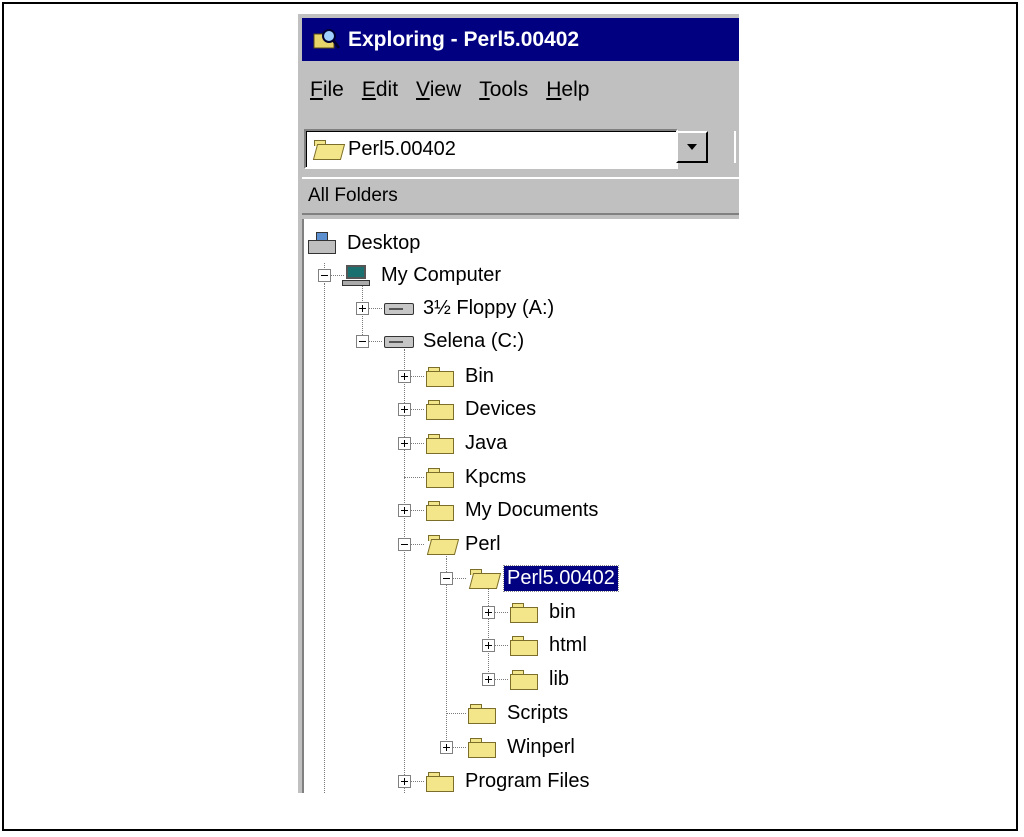  Describe the element at coordinates (404, 376) in the screenshot. I see `expand-bin-button` at that location.